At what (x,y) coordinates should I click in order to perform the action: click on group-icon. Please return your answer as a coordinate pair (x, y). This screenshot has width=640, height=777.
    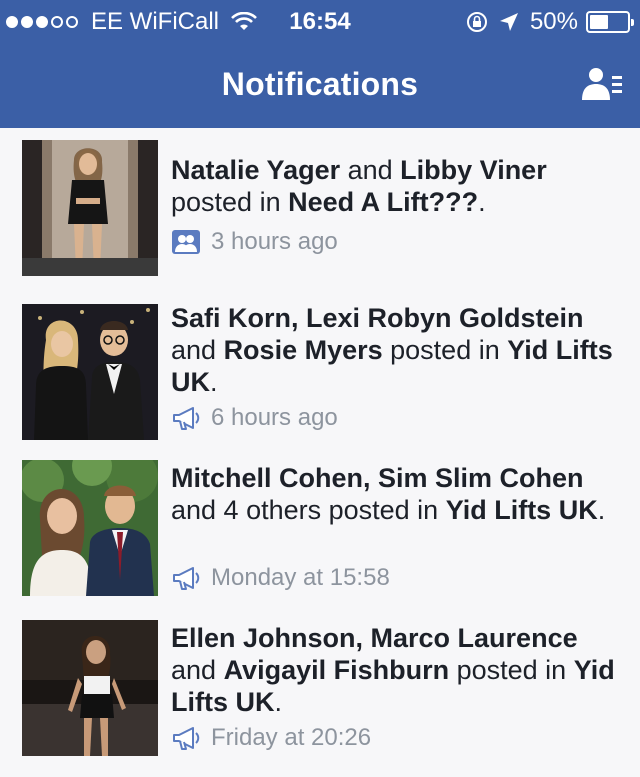
    Looking at the image, I should click on (186, 242).